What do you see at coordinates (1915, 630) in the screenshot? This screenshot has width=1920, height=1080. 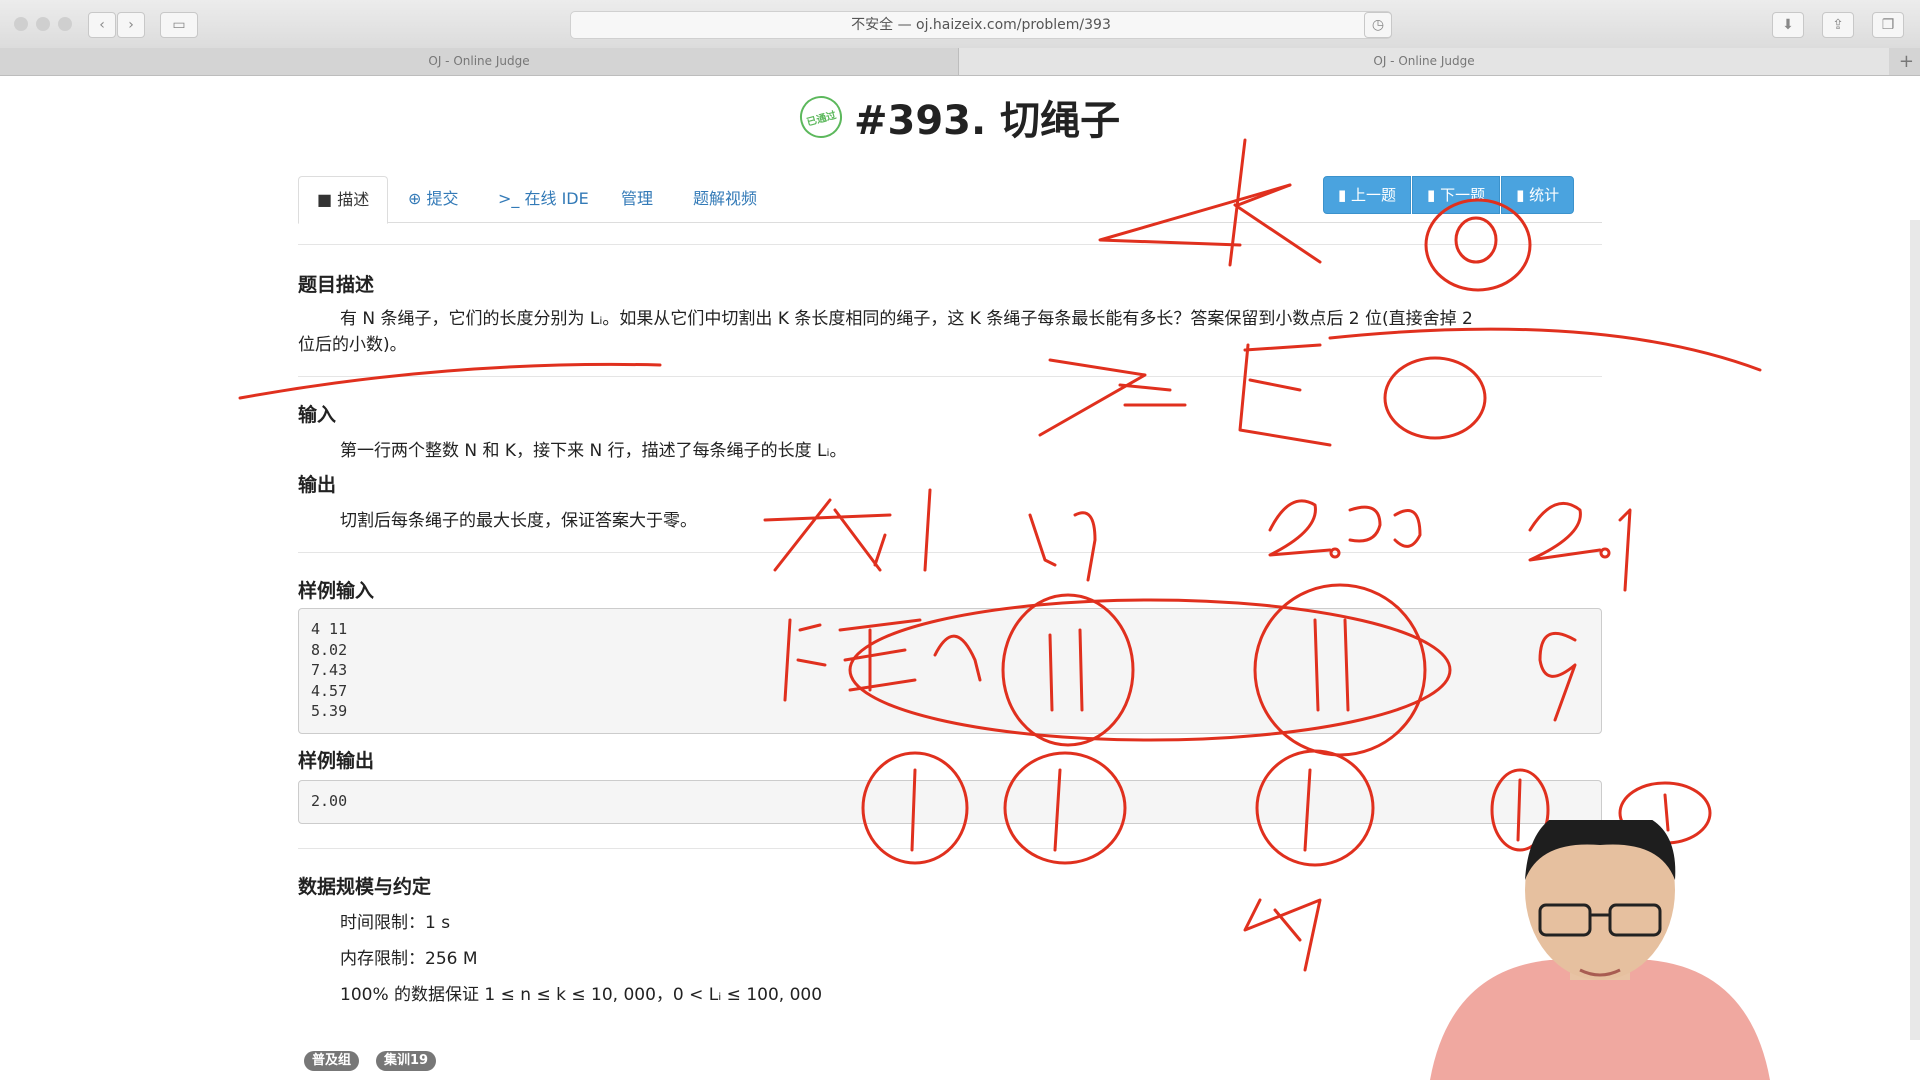 I see `scrollbar` at bounding box center [1915, 630].